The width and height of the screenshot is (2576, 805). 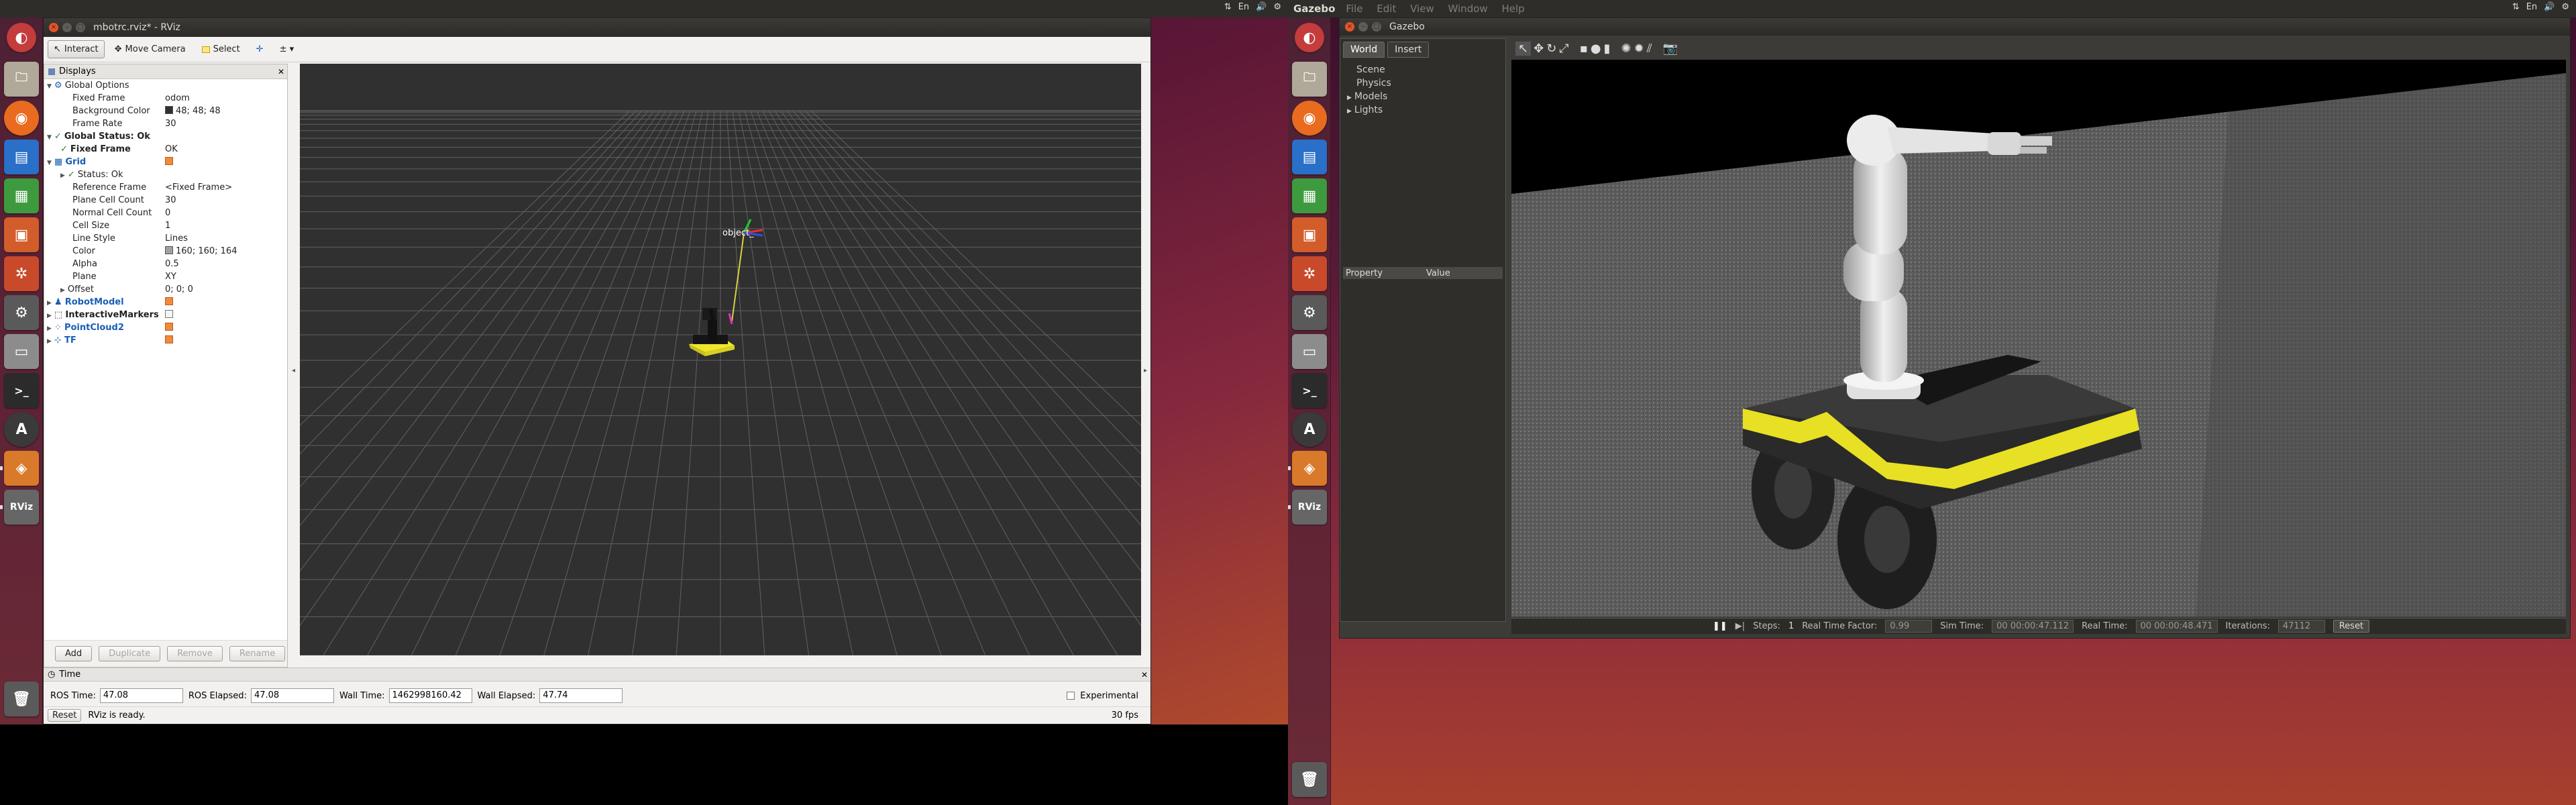 I want to click on tree-item-lights: ▶ Lights, so click(x=1423, y=111).